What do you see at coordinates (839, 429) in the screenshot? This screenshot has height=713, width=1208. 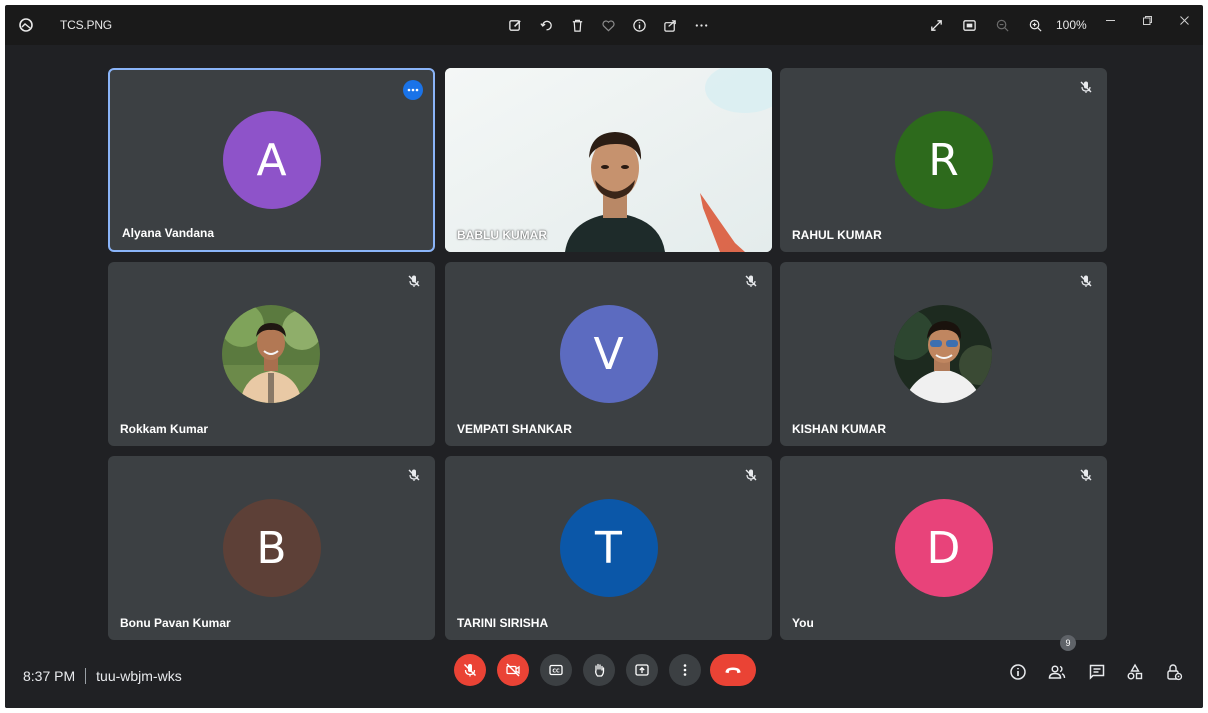 I see `participant-name: KISHAN KUMAR` at bounding box center [839, 429].